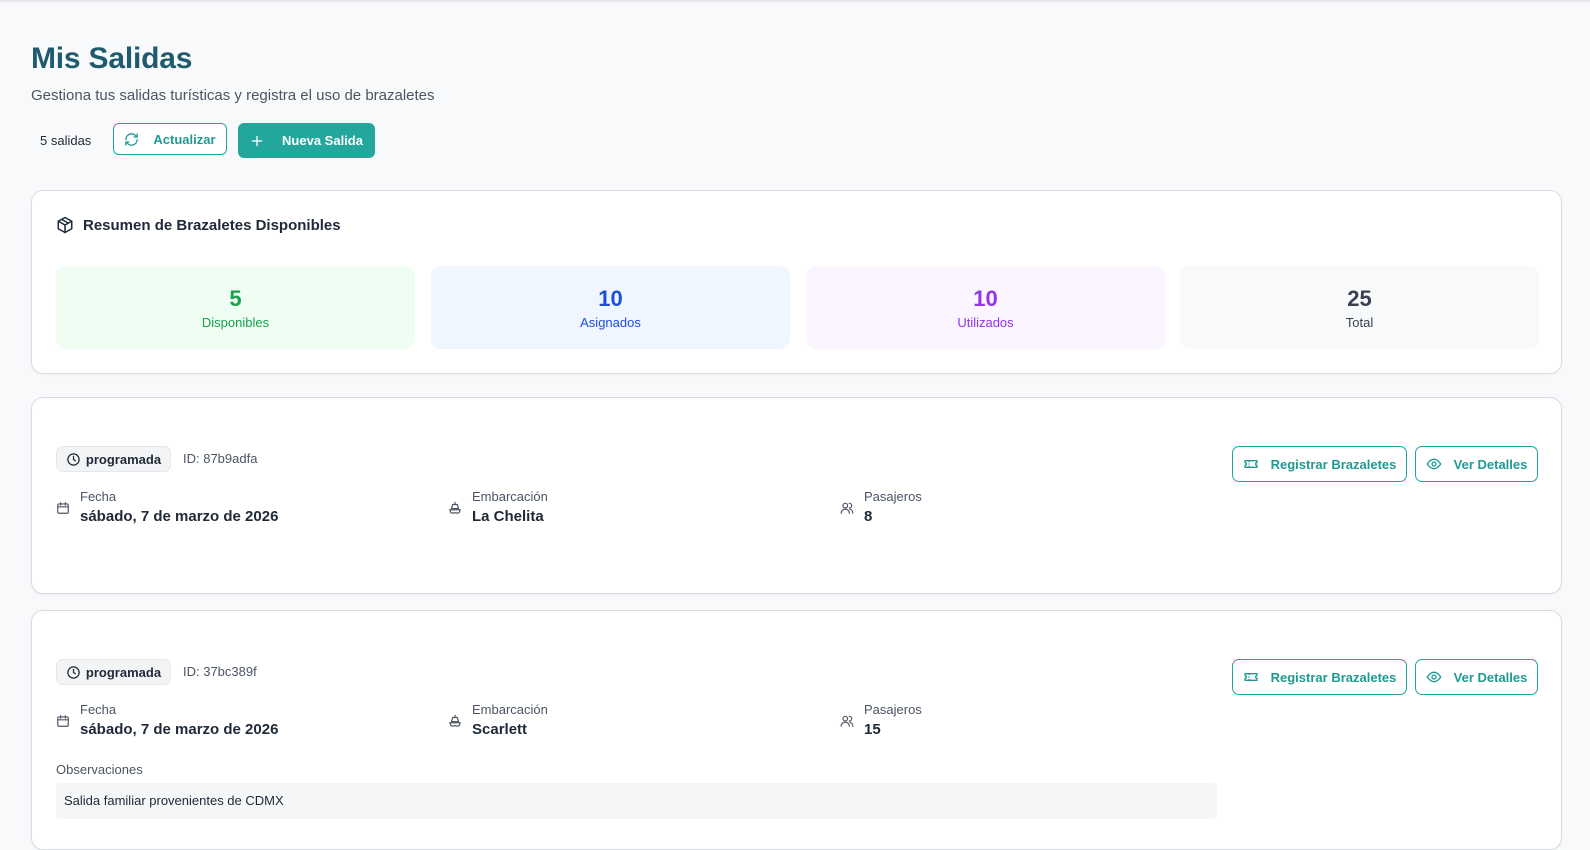 The image size is (1590, 850). What do you see at coordinates (66, 140) in the screenshot?
I see `trip-count: 5 salidas` at bounding box center [66, 140].